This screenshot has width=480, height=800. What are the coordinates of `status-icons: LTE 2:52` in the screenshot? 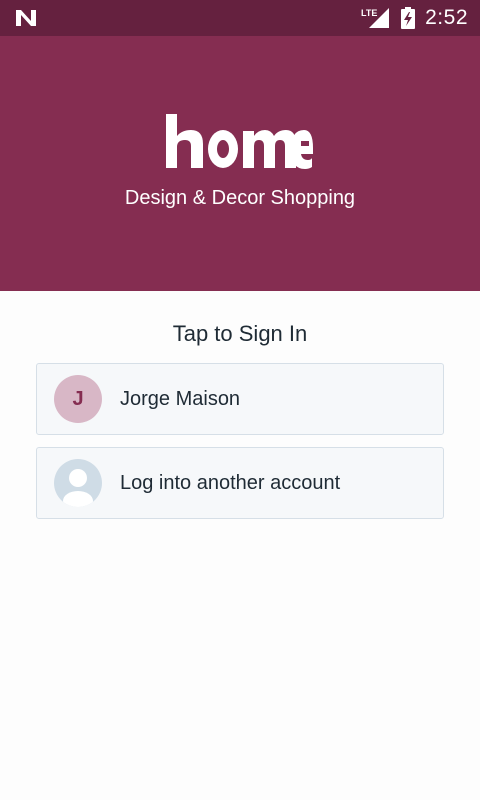 It's located at (414, 18).